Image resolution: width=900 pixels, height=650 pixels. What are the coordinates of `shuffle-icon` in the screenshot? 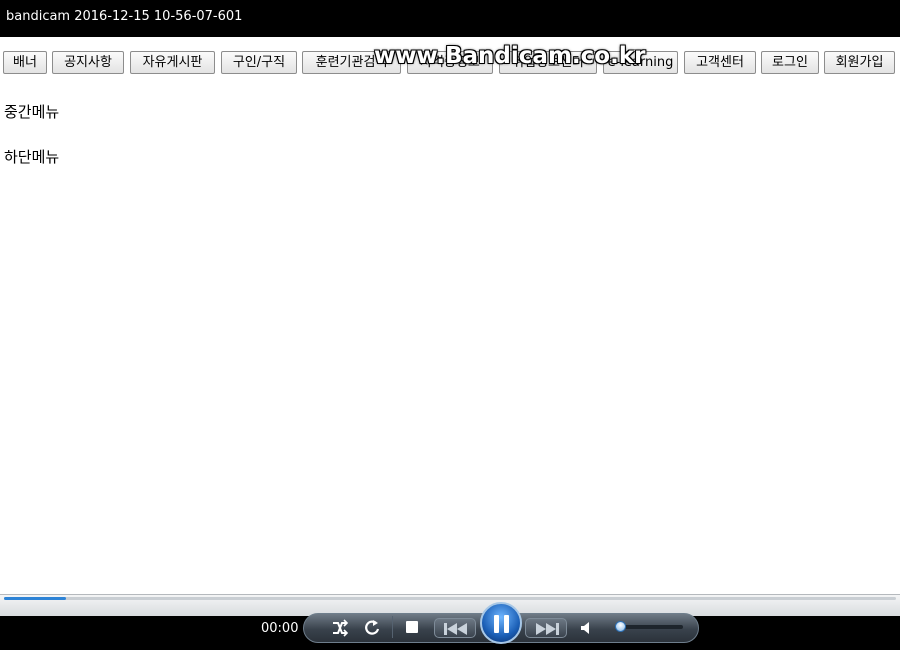 It's located at (340, 628).